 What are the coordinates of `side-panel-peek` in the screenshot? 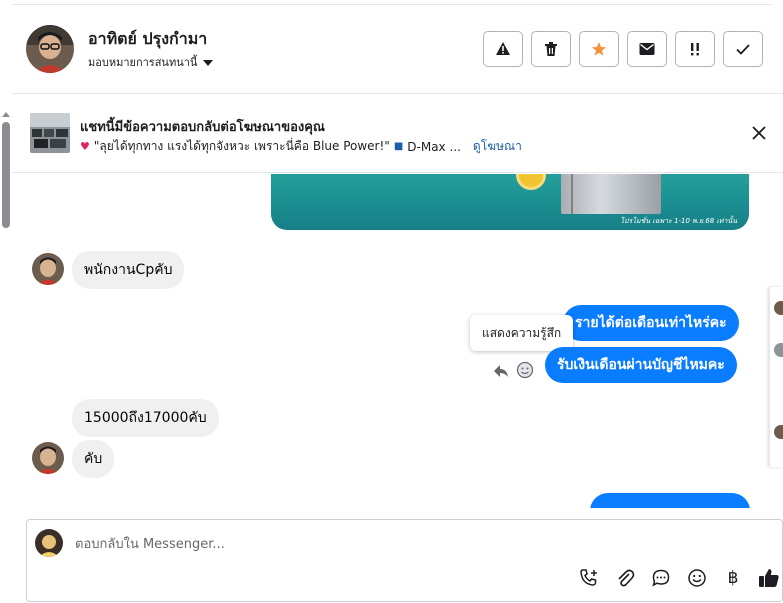 It's located at (776, 377).